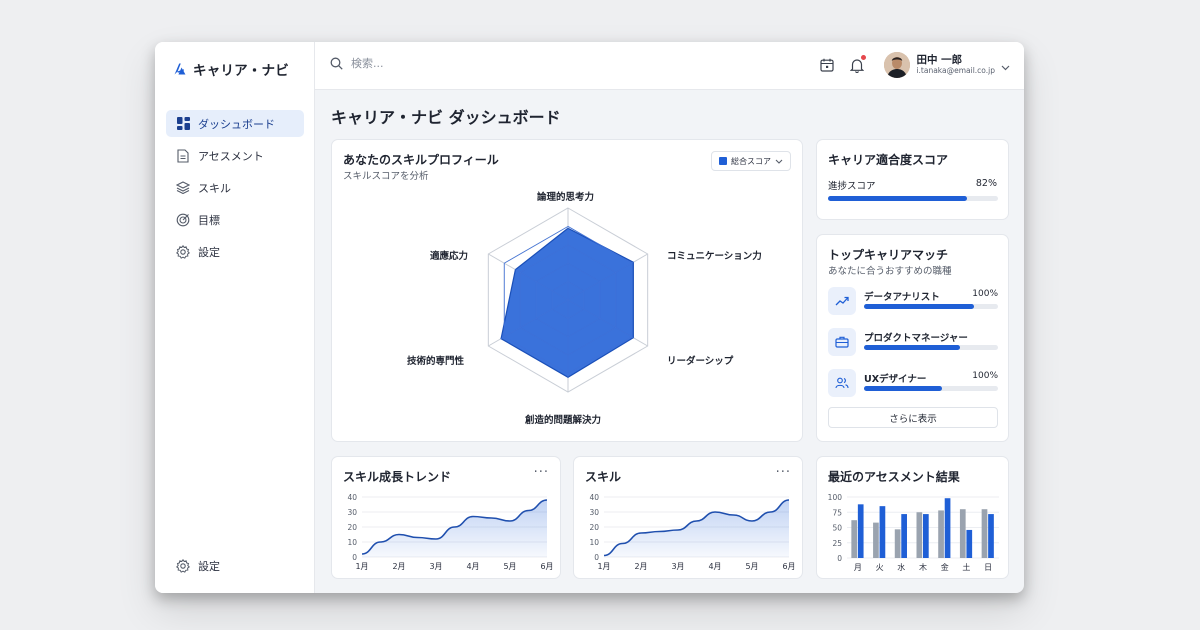 The width and height of the screenshot is (1200, 630). I want to click on skill-trend-card: スキル成長トレンド ··· 0 10 20 30 40 1月 2月 3月 4月 5月 6月, so click(446, 517).